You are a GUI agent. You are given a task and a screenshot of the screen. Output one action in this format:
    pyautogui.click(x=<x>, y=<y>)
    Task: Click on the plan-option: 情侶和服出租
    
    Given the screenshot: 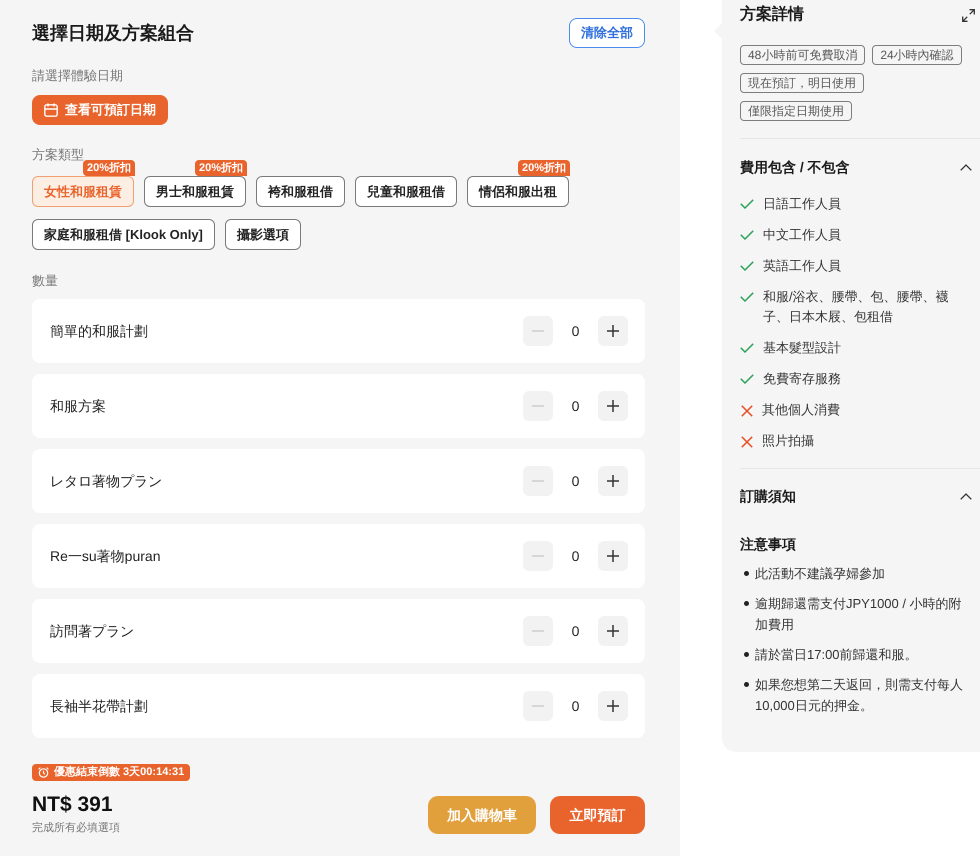 What is the action you would take?
    pyautogui.click(x=518, y=191)
    